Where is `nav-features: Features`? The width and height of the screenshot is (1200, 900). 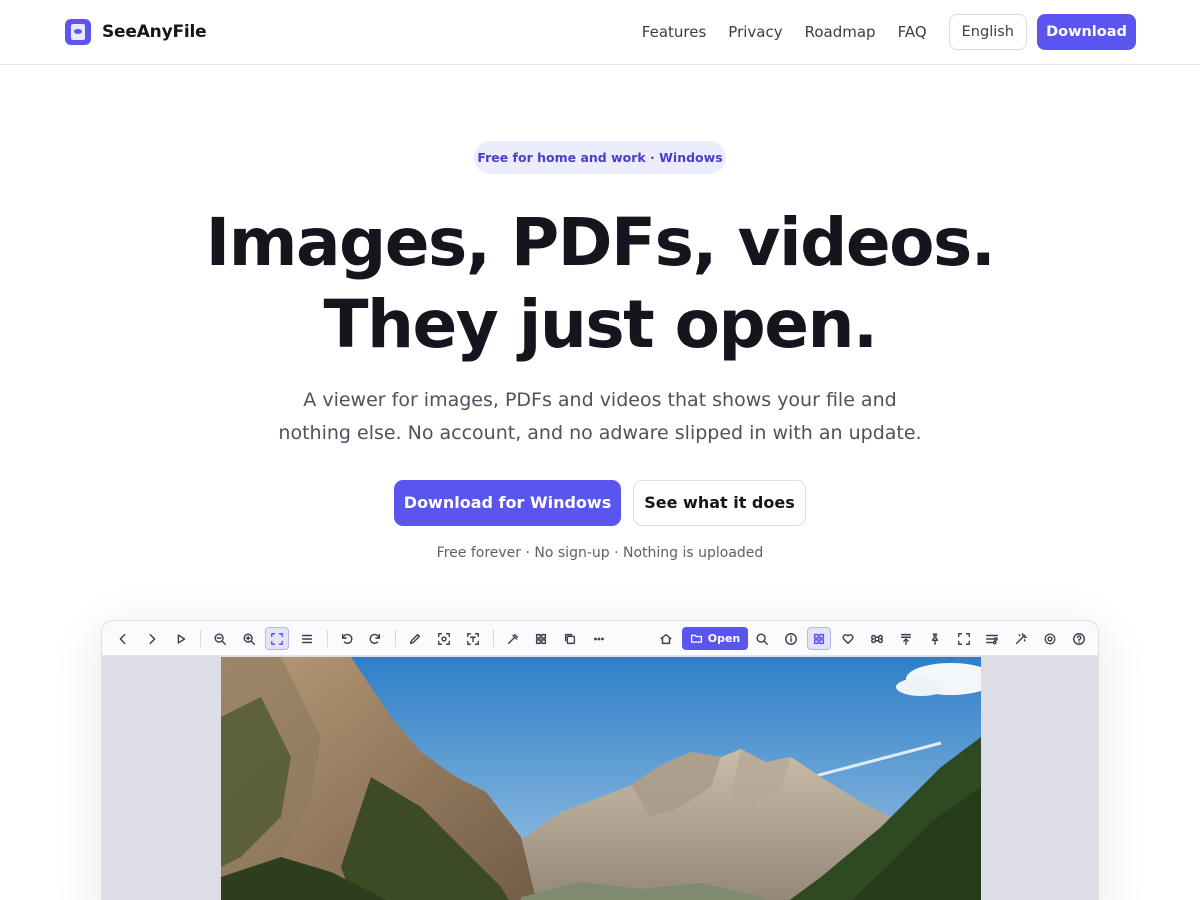 nav-features: Features is located at coordinates (674, 32).